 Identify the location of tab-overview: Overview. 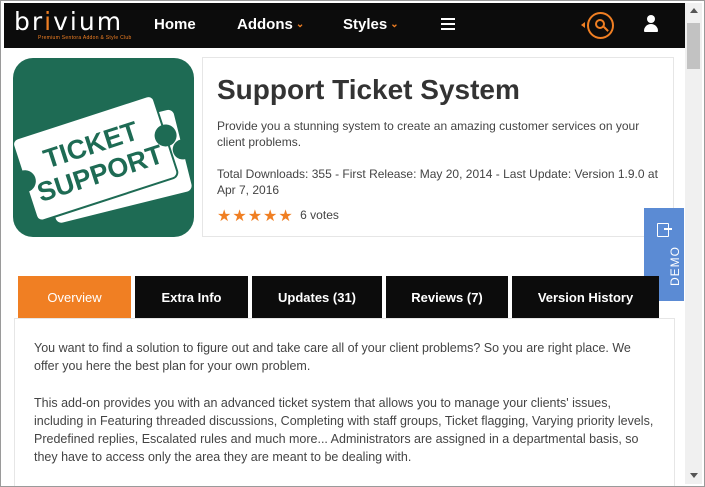
(74, 297).